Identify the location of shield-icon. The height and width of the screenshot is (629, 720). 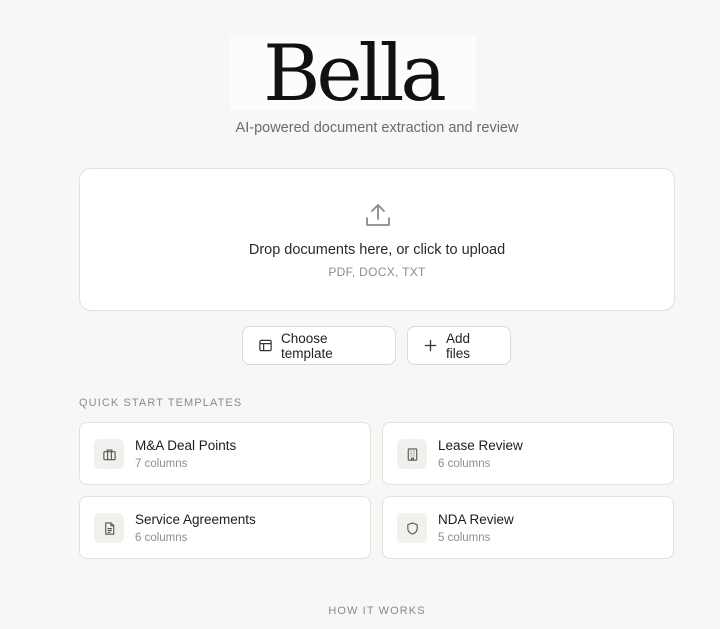
(412, 528).